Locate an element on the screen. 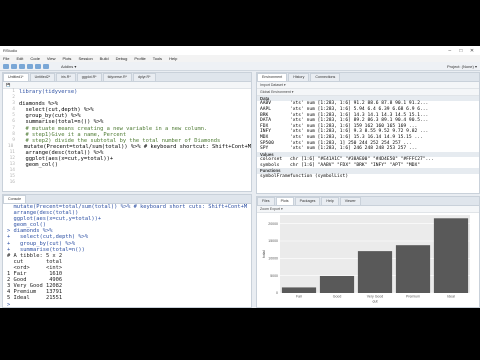  y-axis-label: total is located at coordinates (264, 253).